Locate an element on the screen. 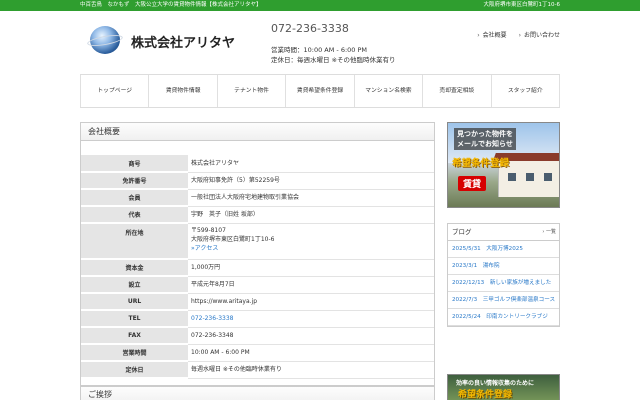 This screenshot has width=640, height=400. list-item: 2022/12/13 新しい家族が増えました is located at coordinates (503, 283).